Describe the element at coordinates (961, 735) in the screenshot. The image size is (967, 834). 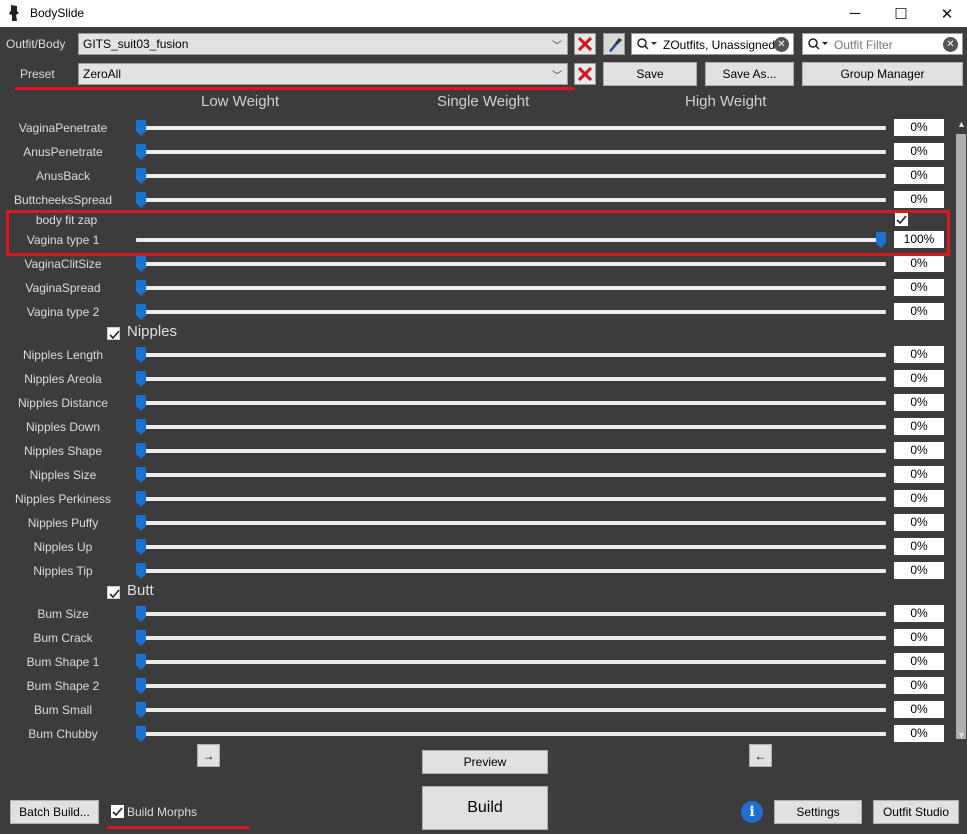
I see `scroll-down-icon: ▼` at that location.